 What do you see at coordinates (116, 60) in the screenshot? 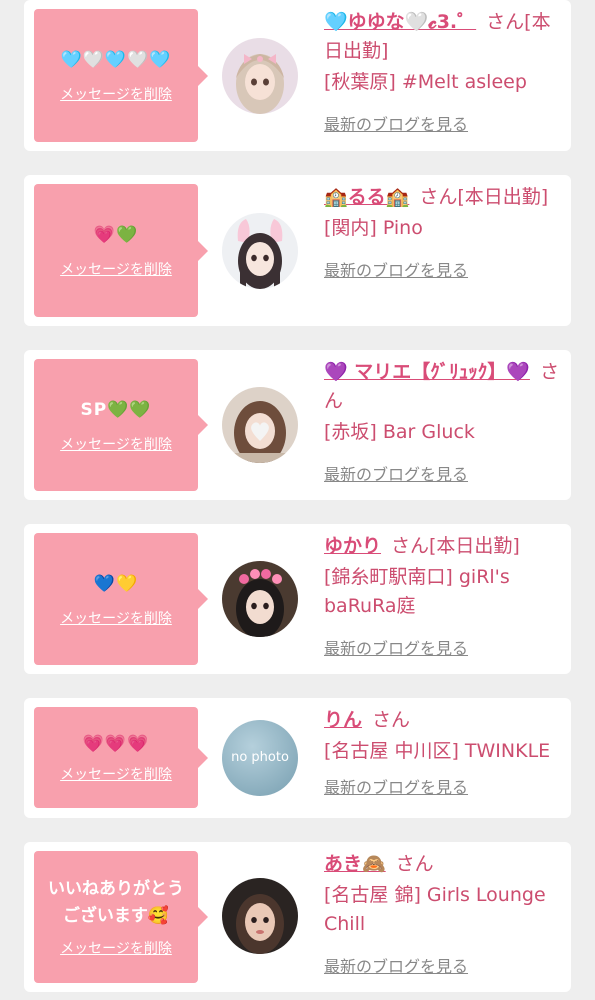
I see `stamp-text: 🩵🤍🩵🤍🩵` at bounding box center [116, 60].